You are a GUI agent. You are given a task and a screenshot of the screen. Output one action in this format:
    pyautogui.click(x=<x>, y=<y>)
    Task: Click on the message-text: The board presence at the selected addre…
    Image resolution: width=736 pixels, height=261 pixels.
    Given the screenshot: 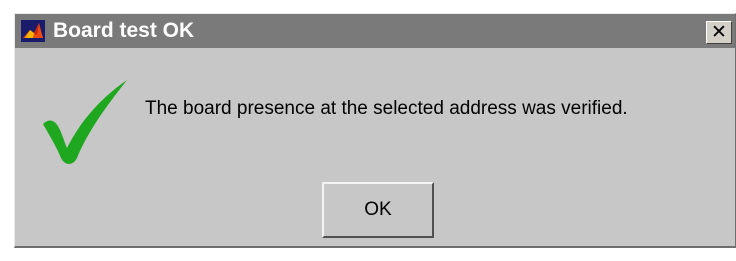 What is the action you would take?
    pyautogui.click(x=386, y=108)
    